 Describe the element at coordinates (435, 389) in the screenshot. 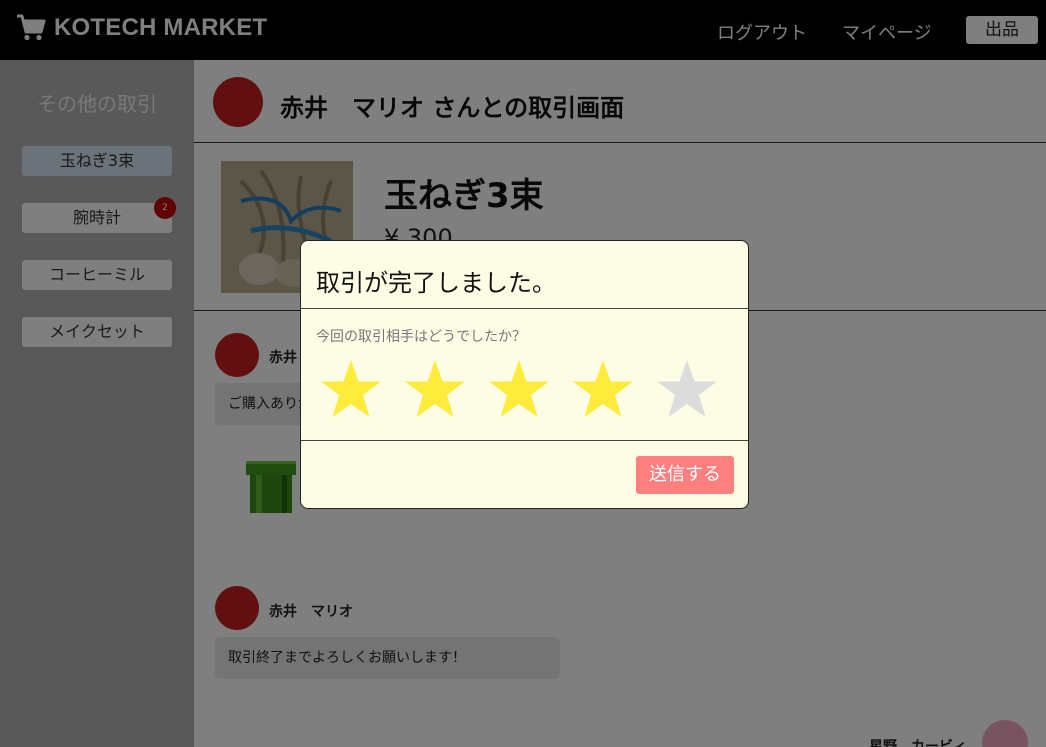

I see `star-2-icon` at that location.